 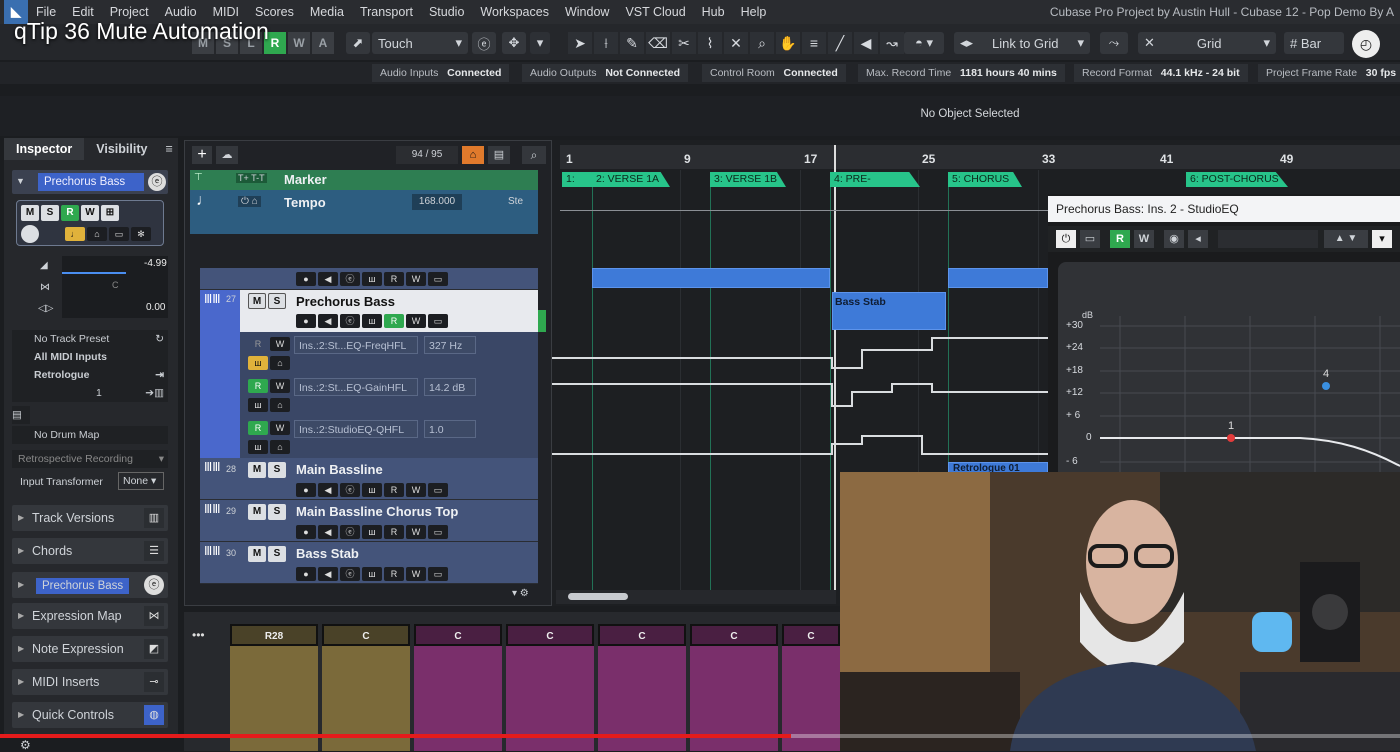 What do you see at coordinates (25, 745) in the screenshot?
I see `settings-gear-icon: ⚙` at bounding box center [25, 745].